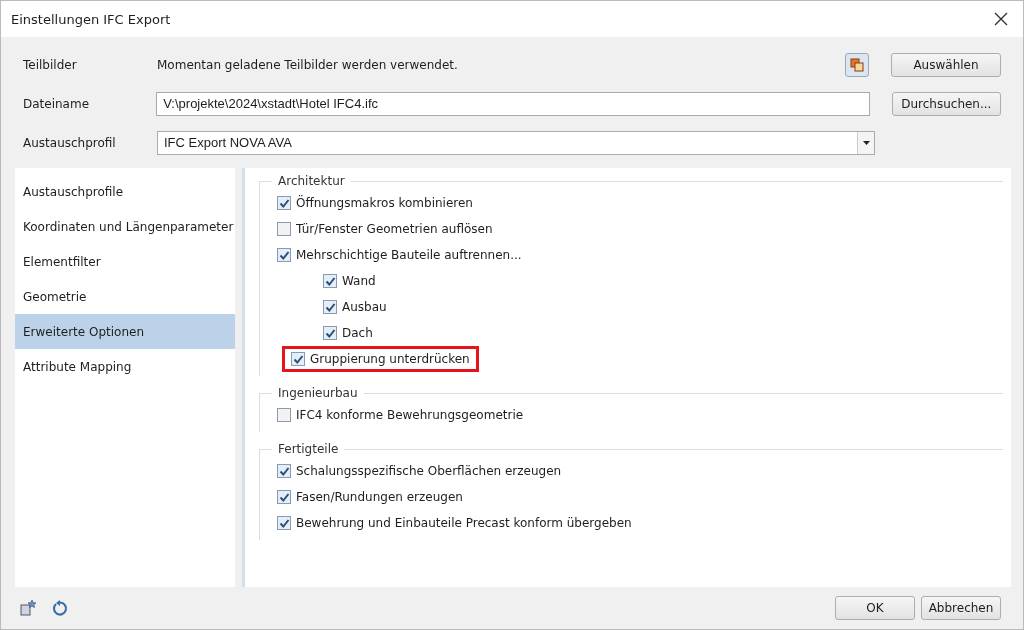 This screenshot has width=1024, height=630. What do you see at coordinates (70, 142) in the screenshot?
I see `field-label: Austauschprofil` at bounding box center [70, 142].